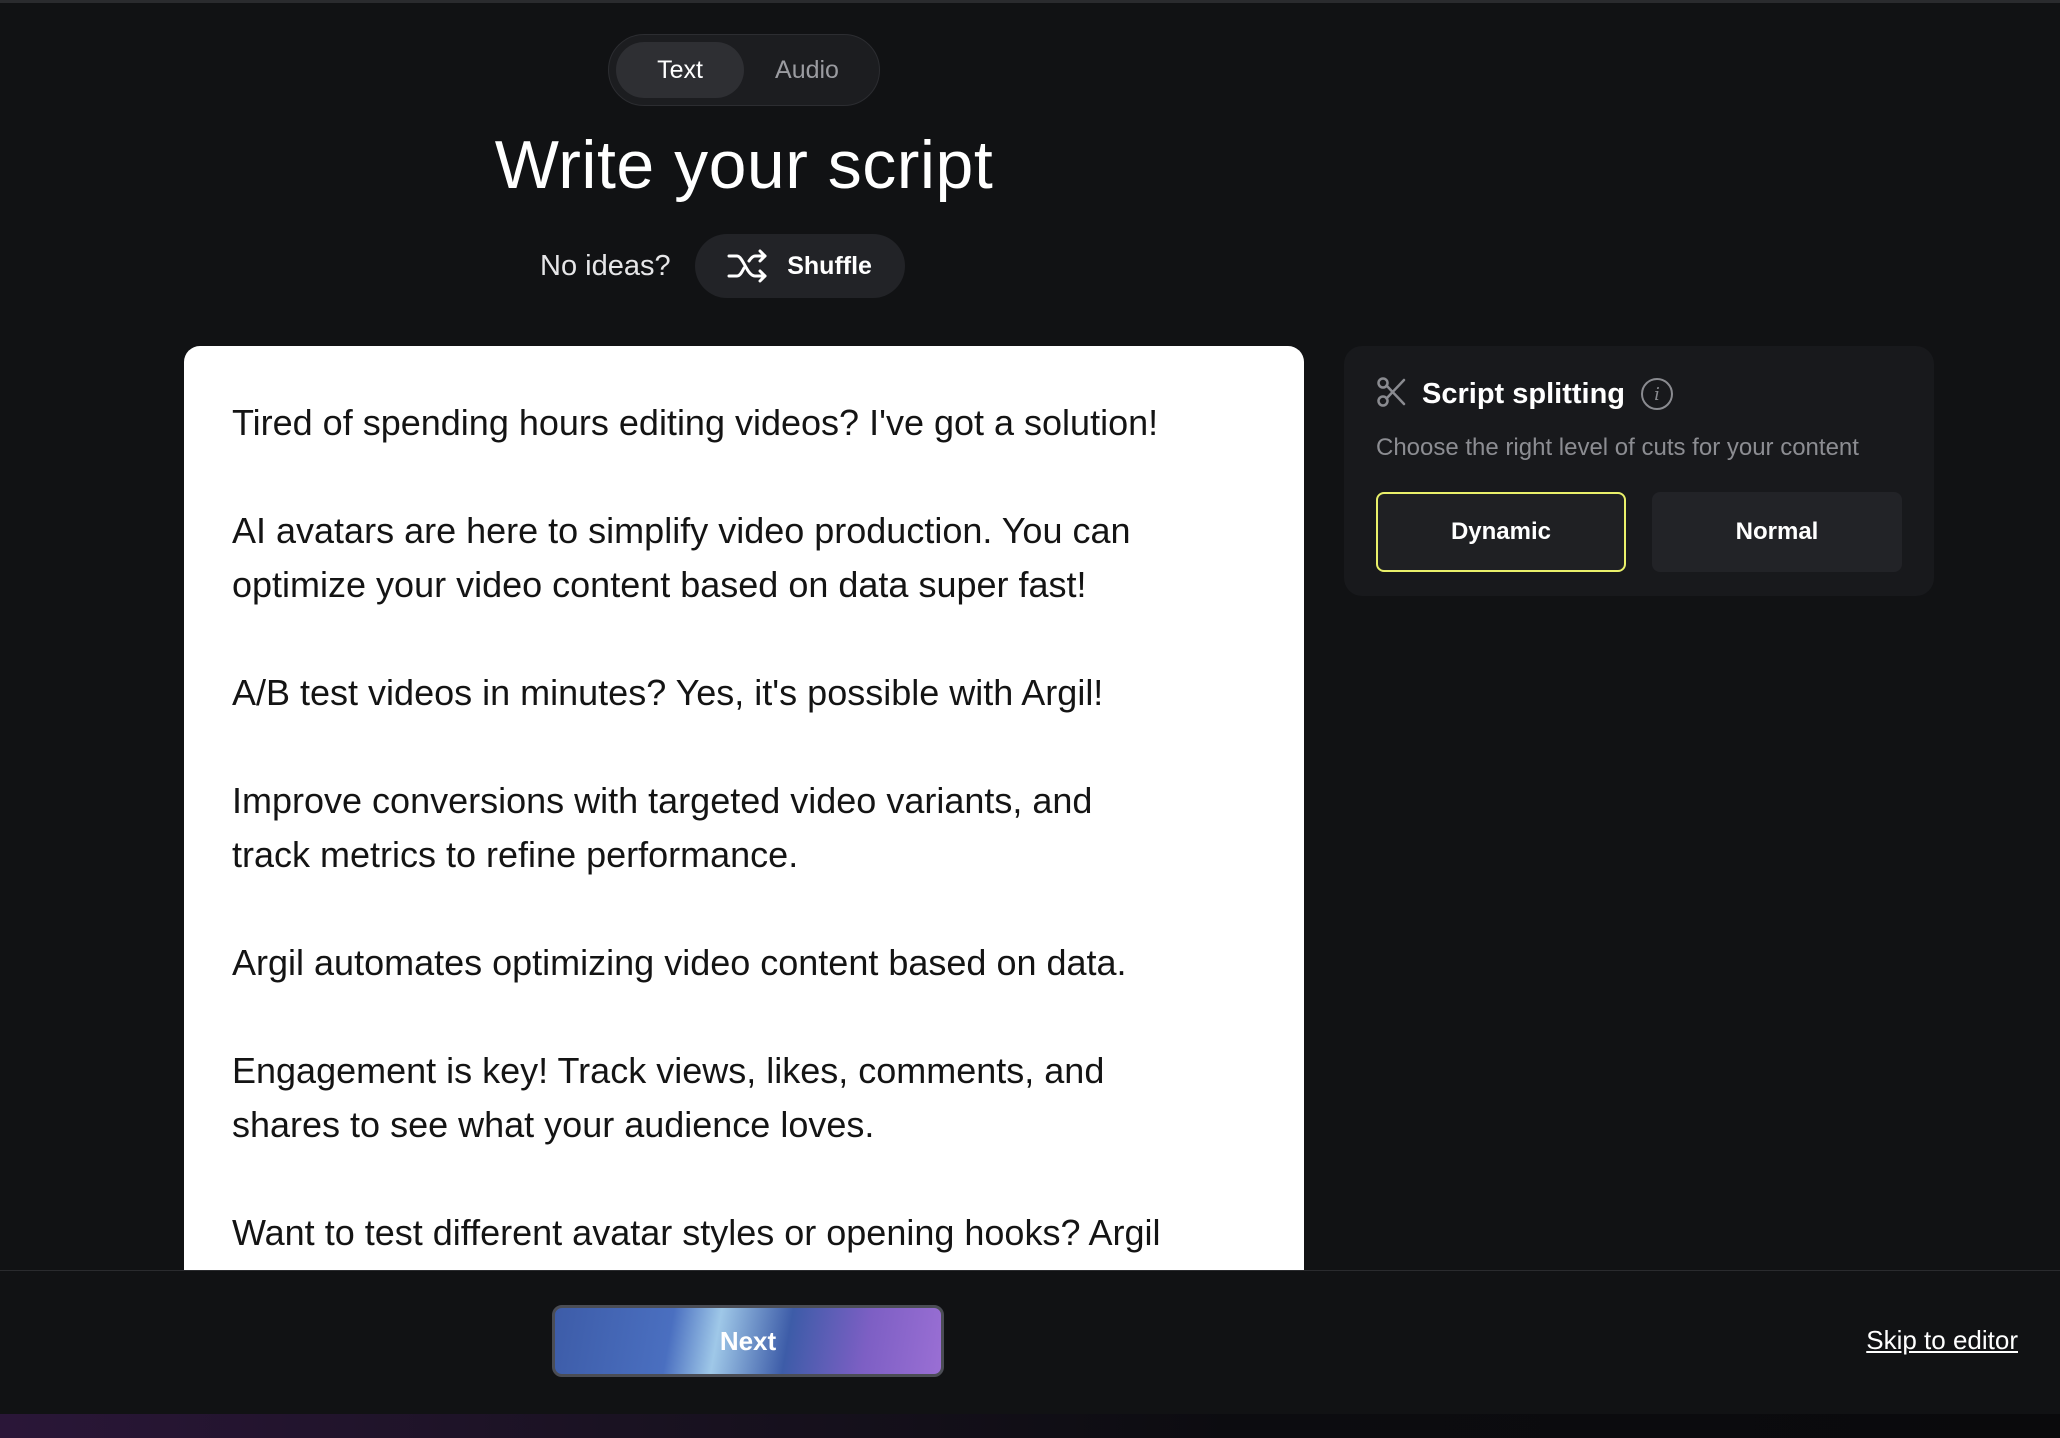 Image resolution: width=2060 pixels, height=1438 pixels. What do you see at coordinates (1030, 1342) in the screenshot?
I see `footer-bar: Next Skip to editor` at bounding box center [1030, 1342].